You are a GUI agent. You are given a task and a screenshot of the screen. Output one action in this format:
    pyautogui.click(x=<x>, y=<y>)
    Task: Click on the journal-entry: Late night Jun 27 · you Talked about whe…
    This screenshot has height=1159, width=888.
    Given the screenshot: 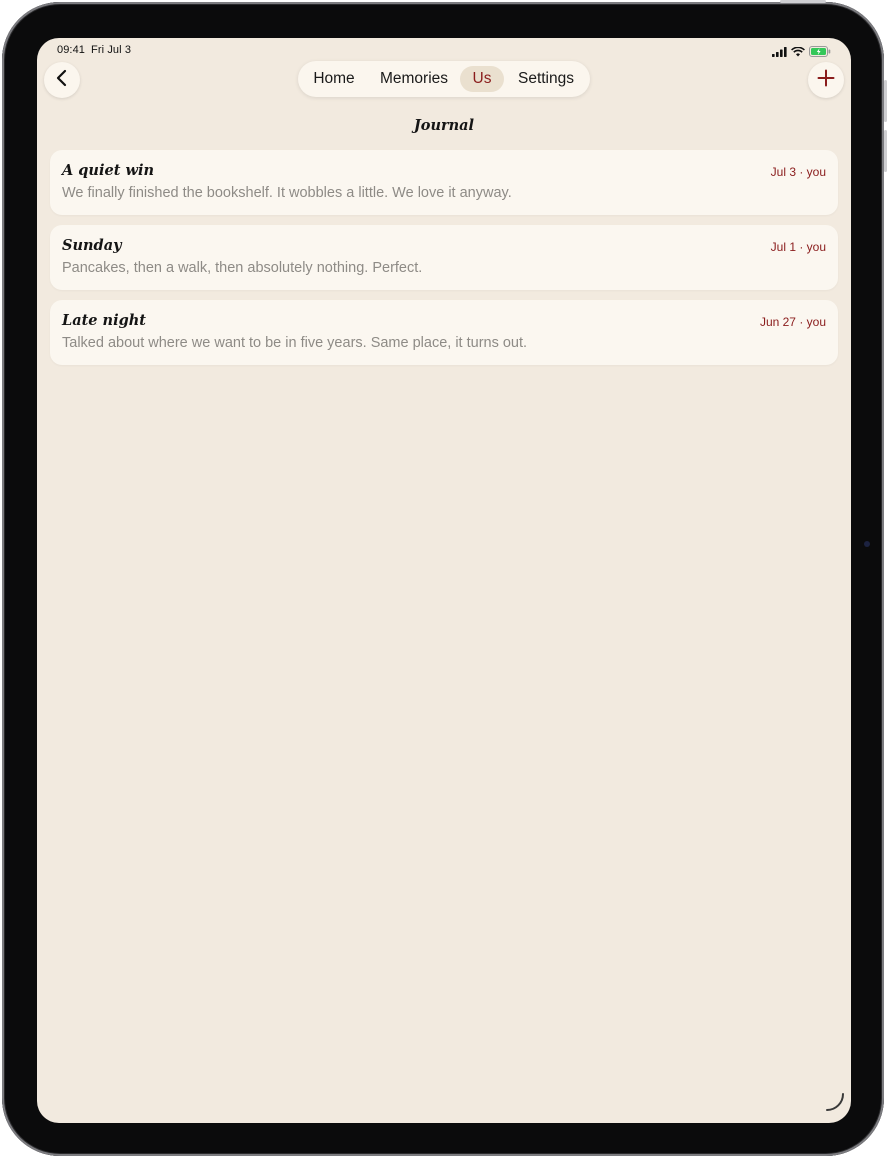 What is the action you would take?
    pyautogui.click(x=444, y=332)
    